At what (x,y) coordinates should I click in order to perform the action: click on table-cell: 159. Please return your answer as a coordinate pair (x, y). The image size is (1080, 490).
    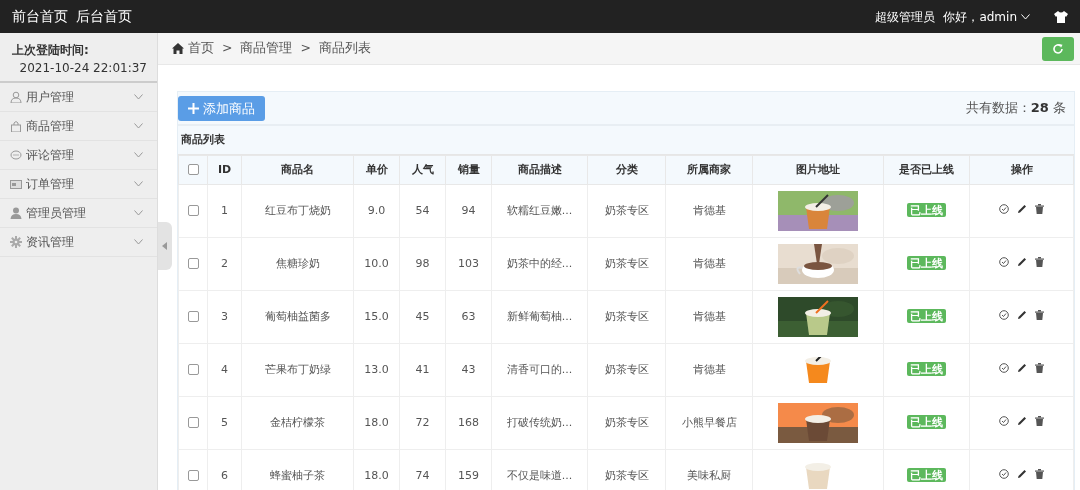
    Looking at the image, I should click on (468, 475).